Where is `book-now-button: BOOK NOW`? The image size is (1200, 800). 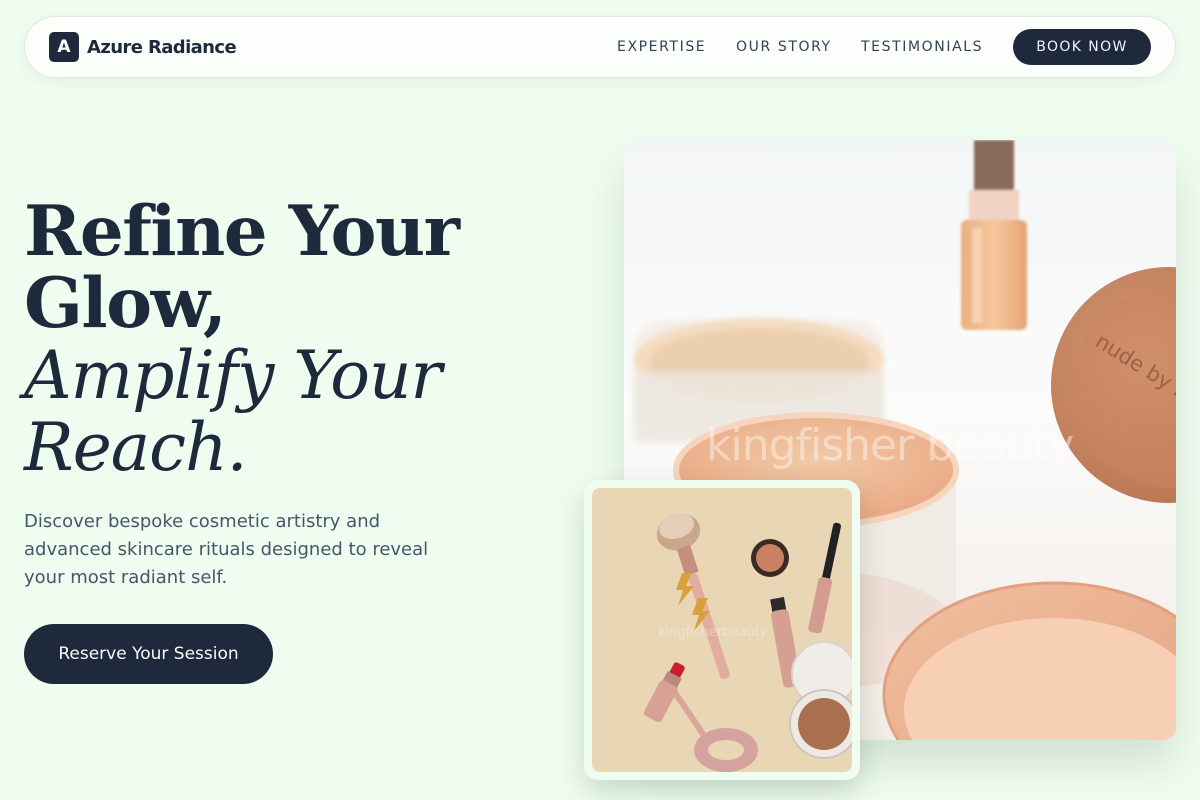 book-now-button: BOOK NOW is located at coordinates (1082, 47).